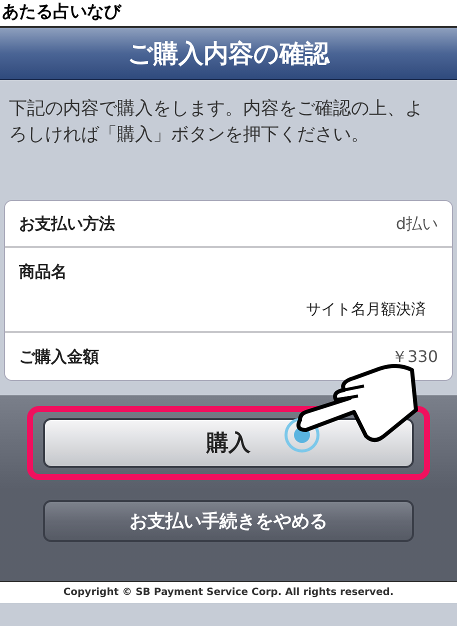 The image size is (457, 626). Describe the element at coordinates (61, 12) in the screenshot. I see `site-name: あたる占いなび` at that location.